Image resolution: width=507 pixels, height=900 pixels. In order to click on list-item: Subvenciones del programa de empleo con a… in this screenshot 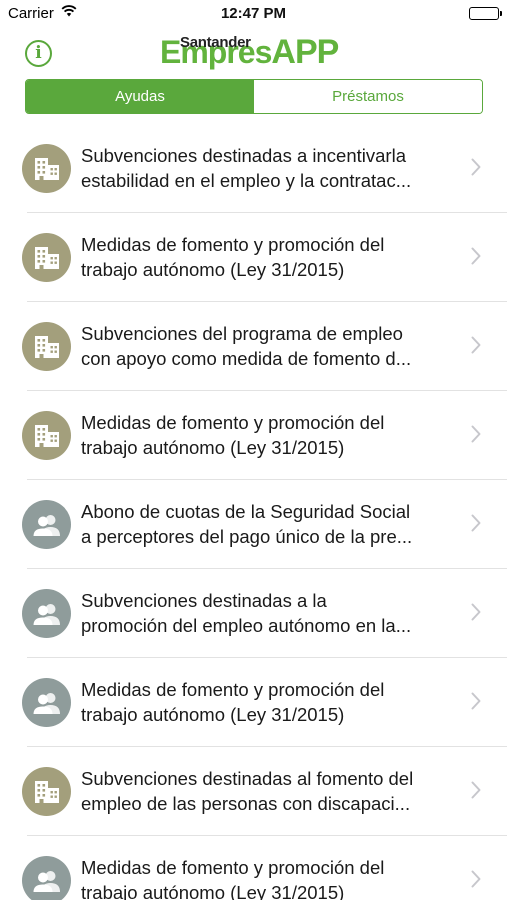, I will do `click(253, 346)`.